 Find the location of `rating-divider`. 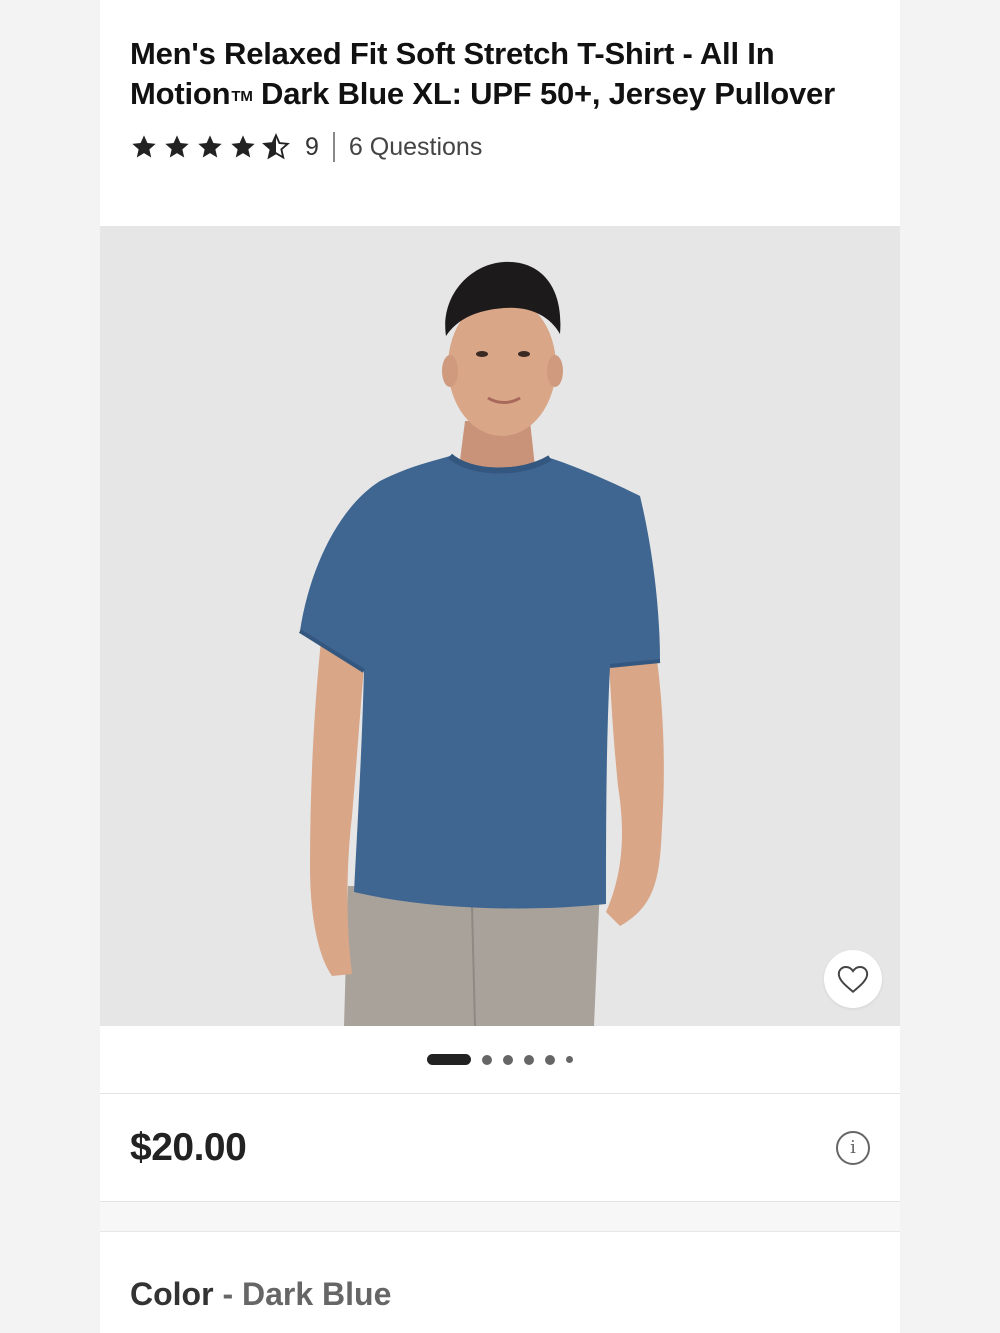

rating-divider is located at coordinates (333, 147).